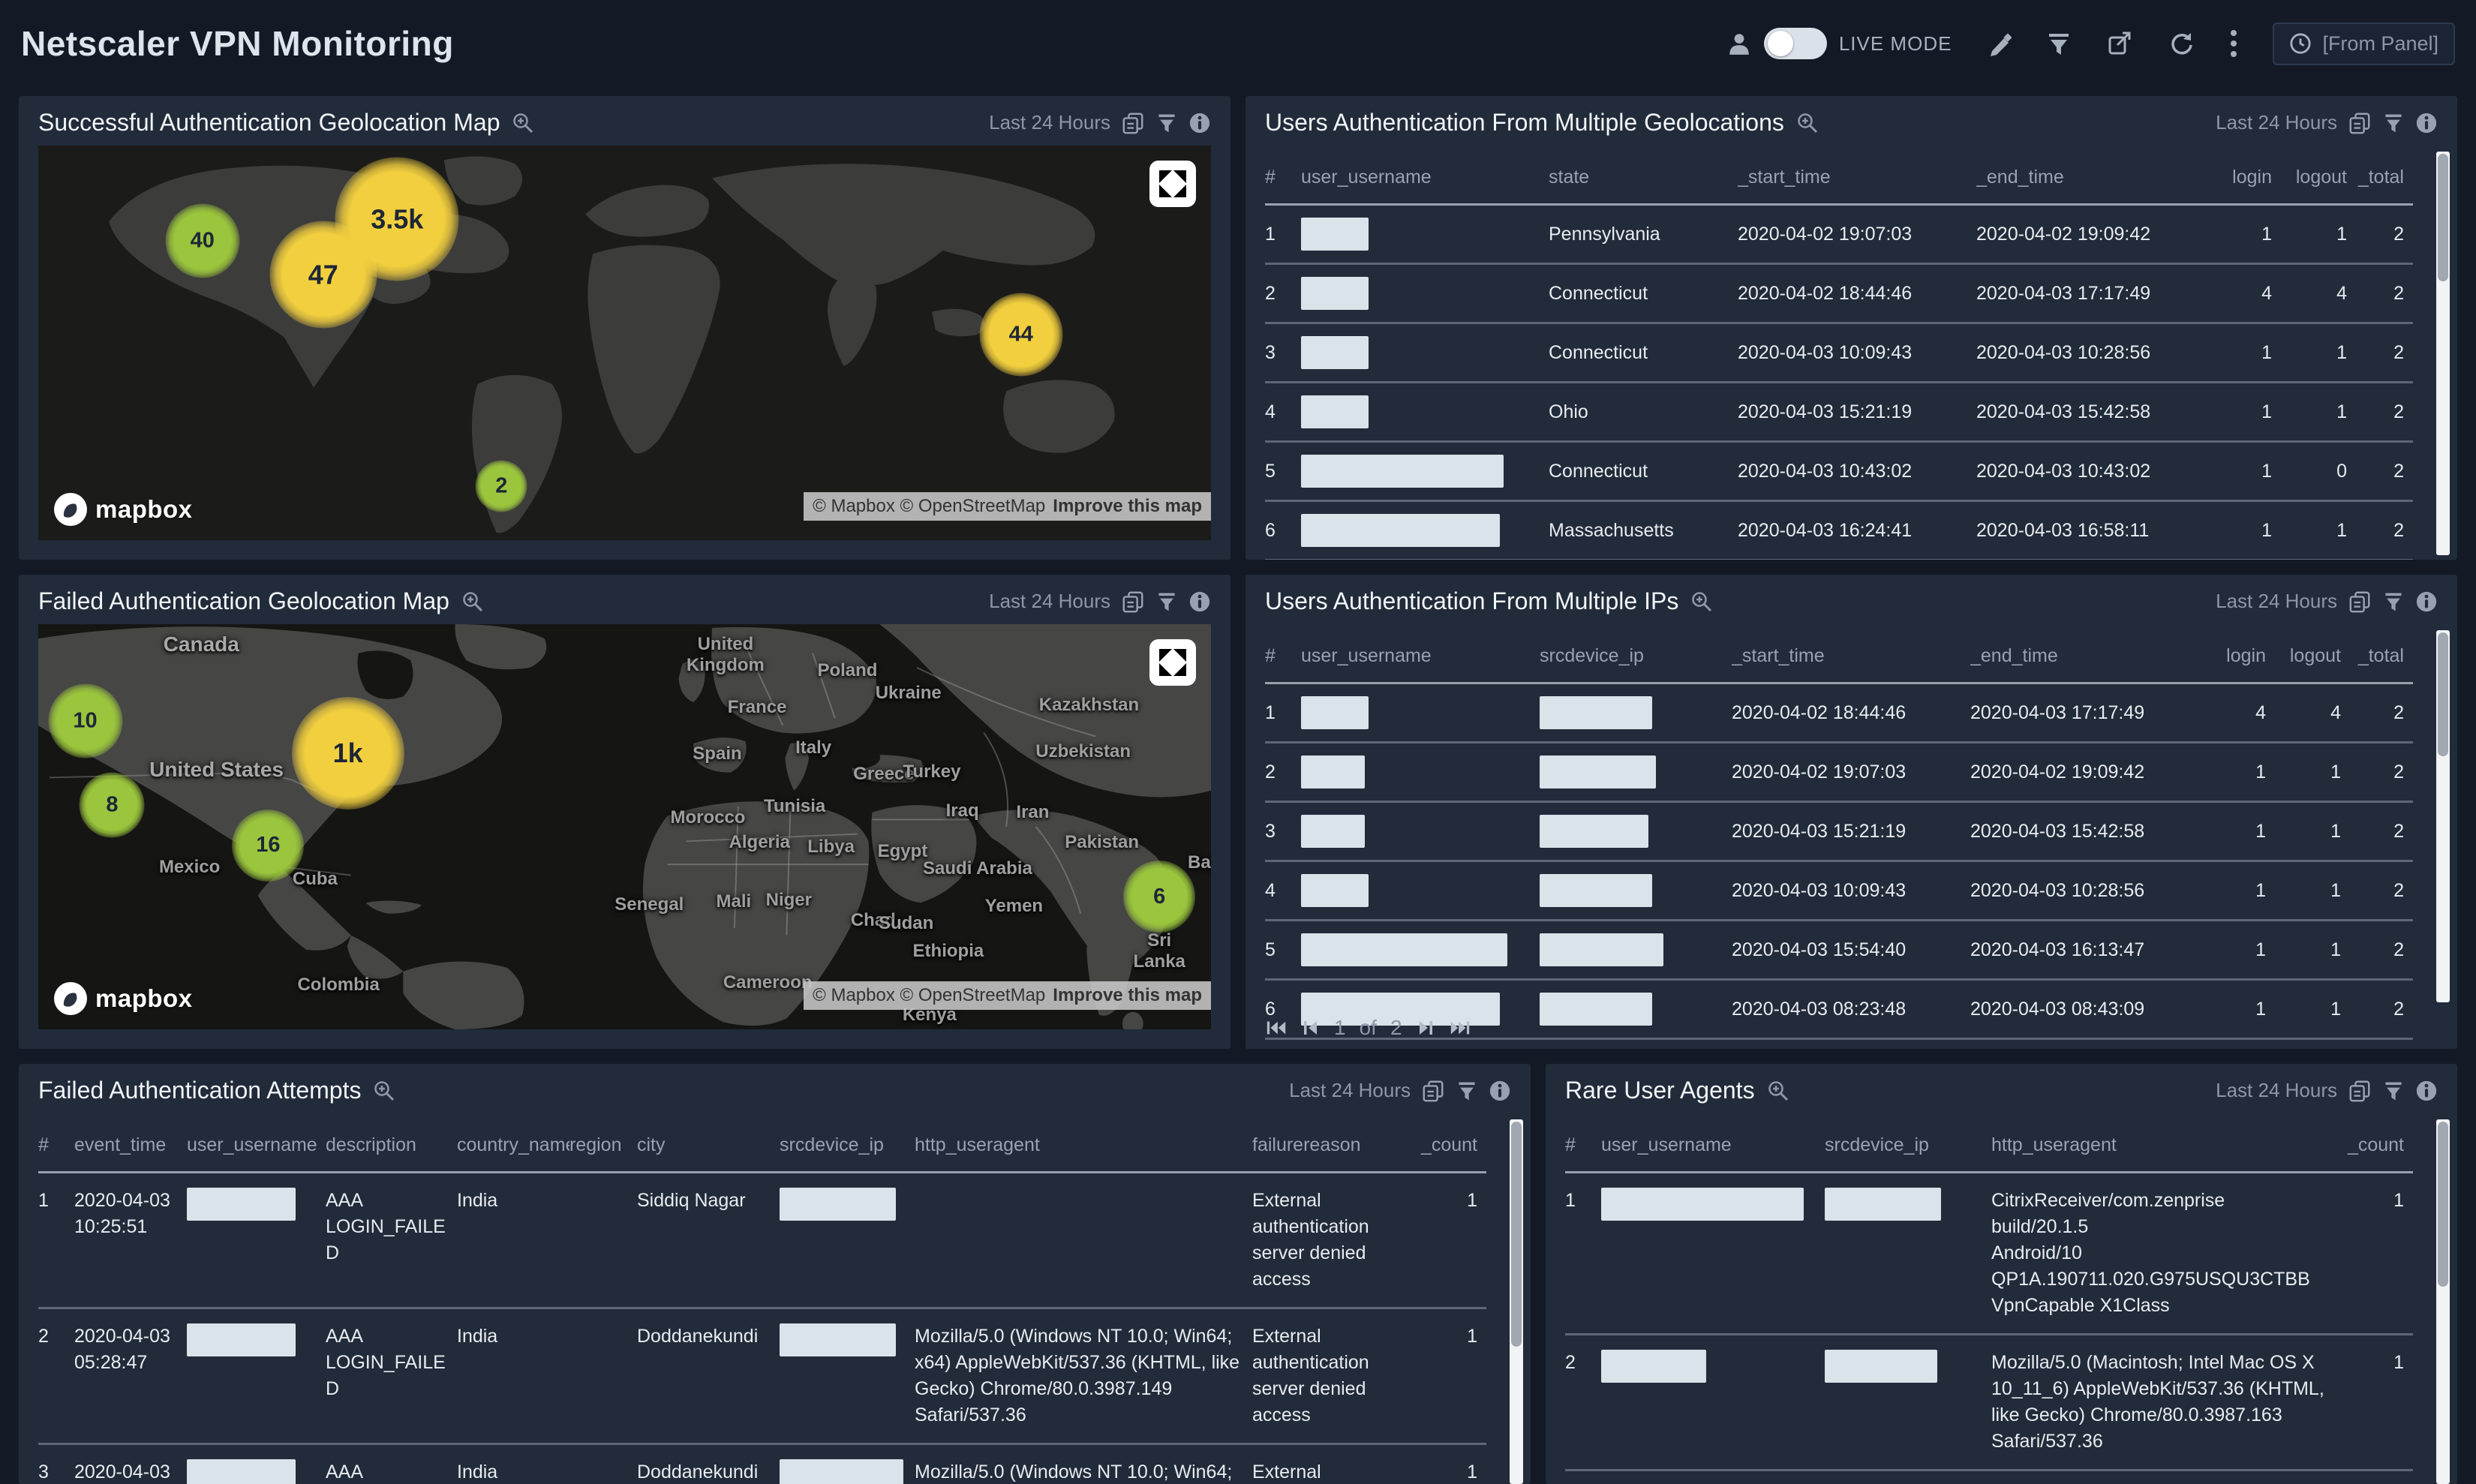 This screenshot has height=1484, width=2476. I want to click on map-bubble: 44, so click(1020, 334).